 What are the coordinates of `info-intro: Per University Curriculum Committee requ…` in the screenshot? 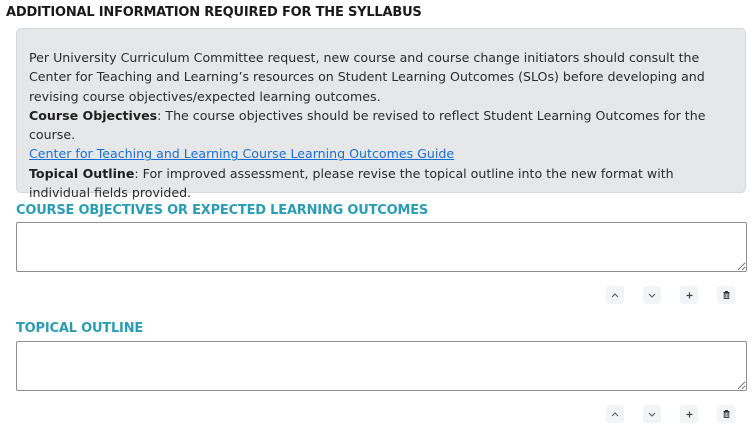 It's located at (367, 77).